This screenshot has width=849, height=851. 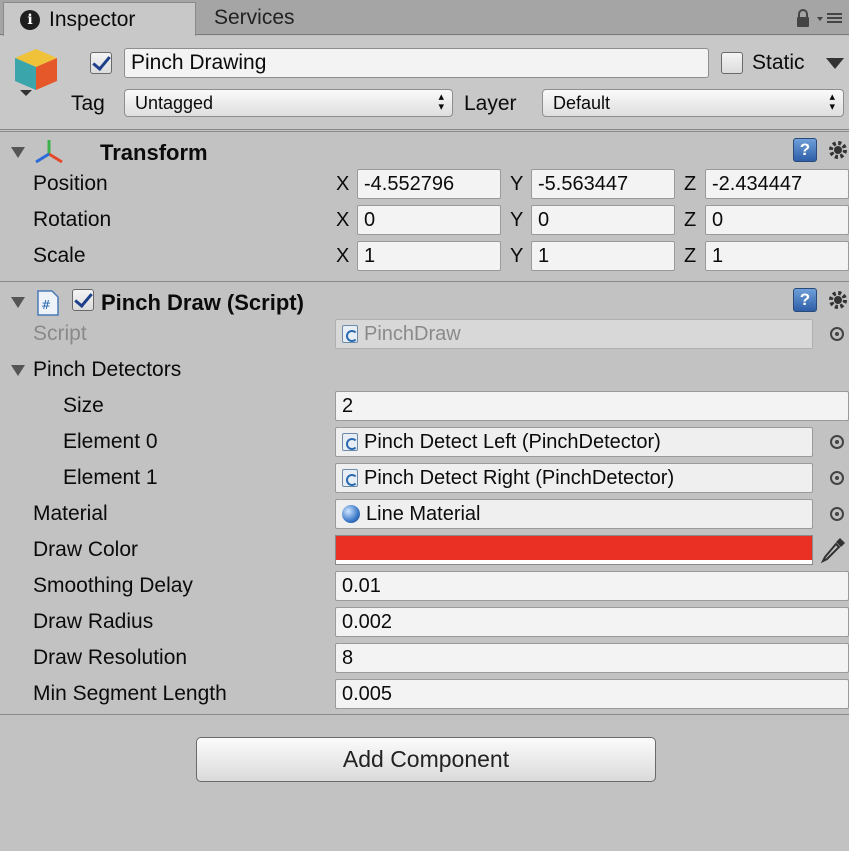 I want to click on rotation-z-field: 0, so click(x=777, y=220).